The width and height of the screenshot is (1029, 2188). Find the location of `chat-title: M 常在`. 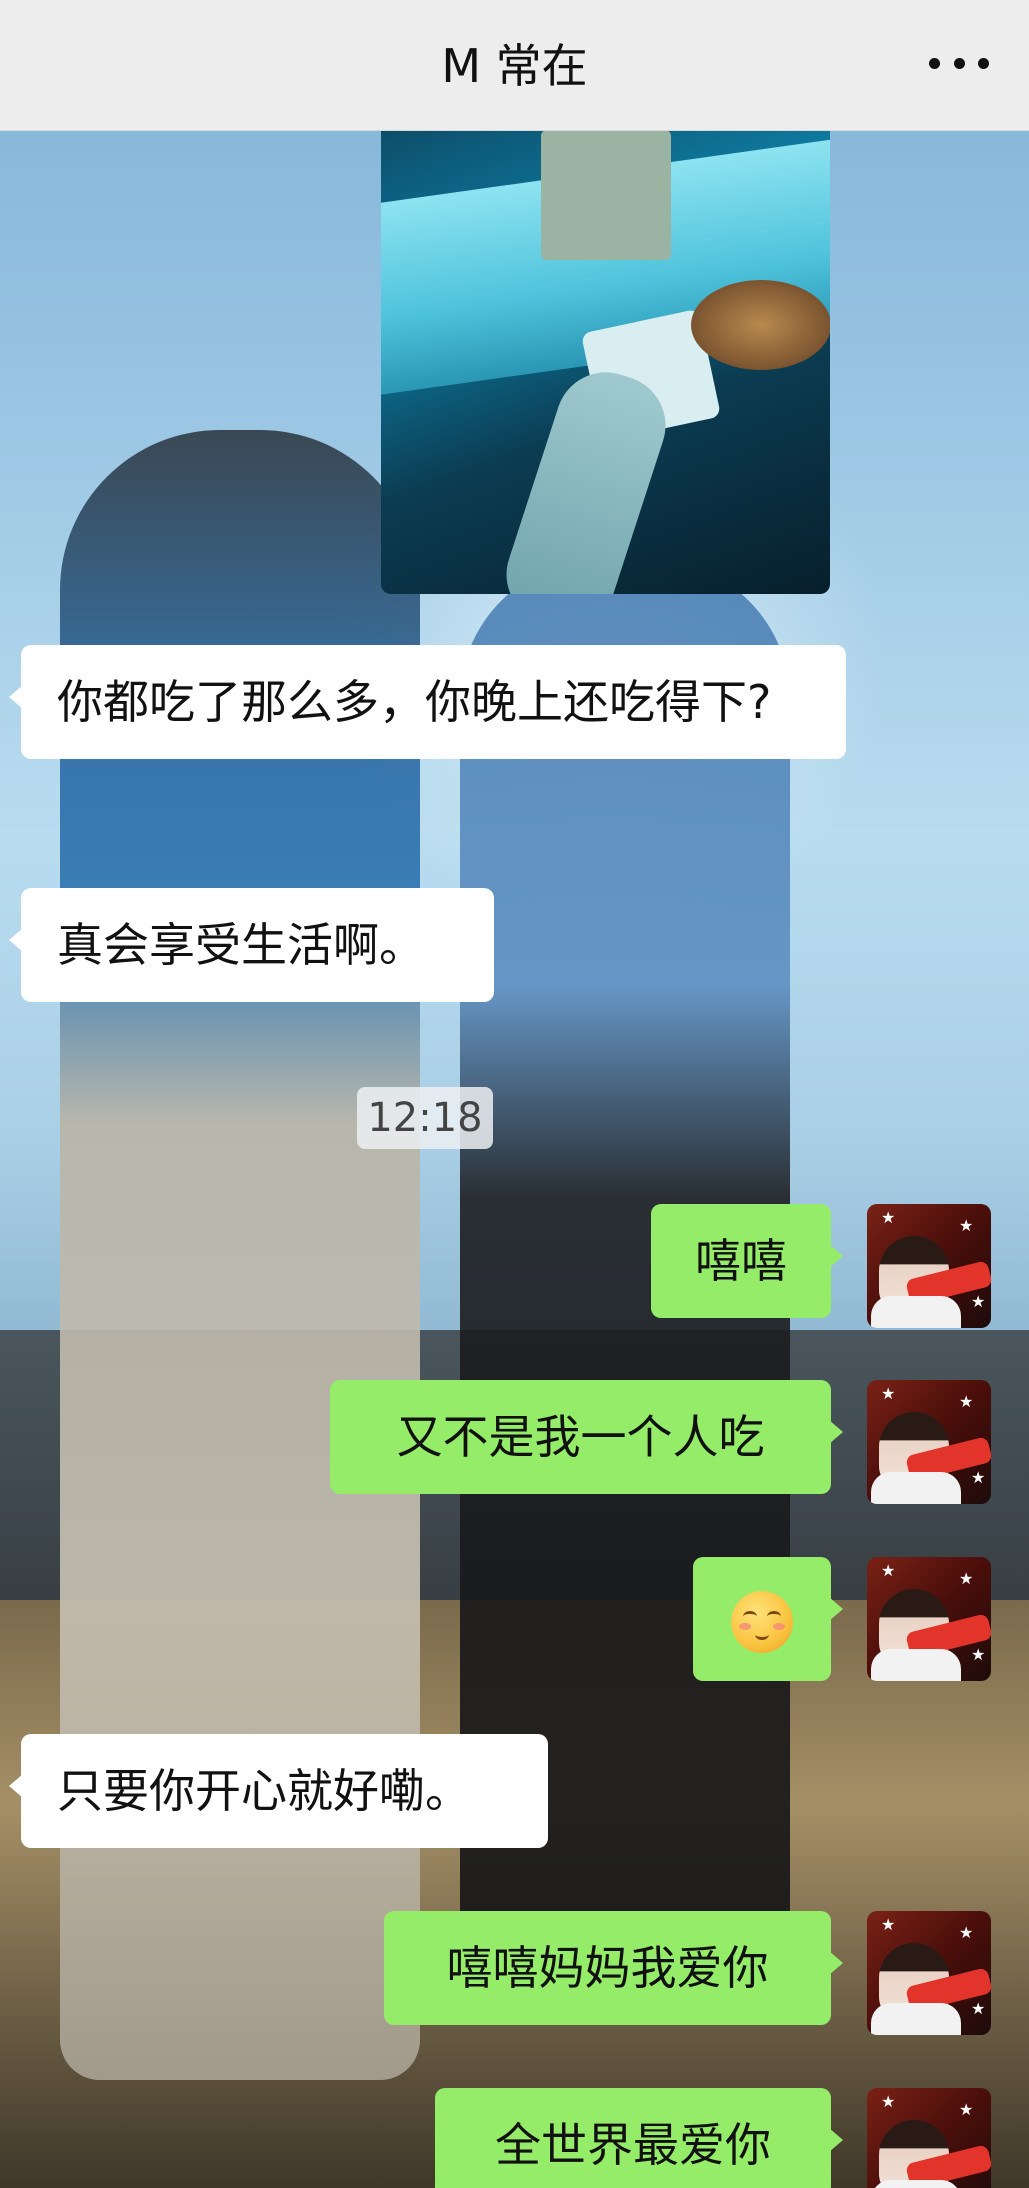

chat-title: M 常在 is located at coordinates (514, 66).